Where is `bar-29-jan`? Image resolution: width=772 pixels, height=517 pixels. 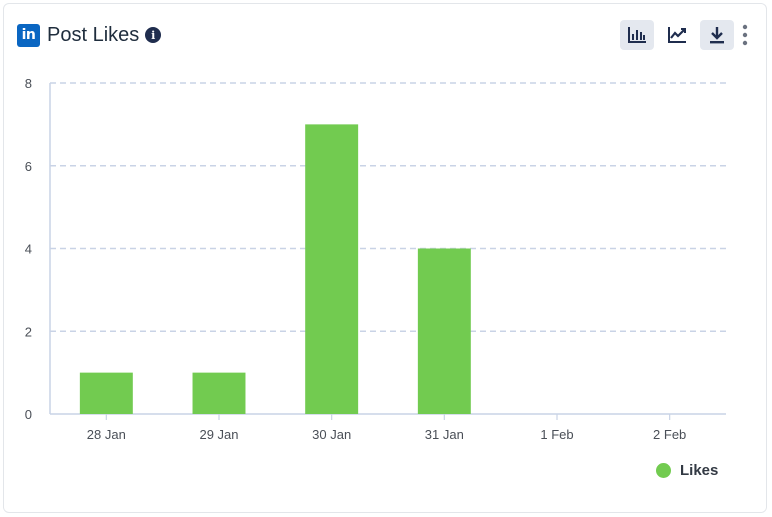
bar-29-jan is located at coordinates (219, 393).